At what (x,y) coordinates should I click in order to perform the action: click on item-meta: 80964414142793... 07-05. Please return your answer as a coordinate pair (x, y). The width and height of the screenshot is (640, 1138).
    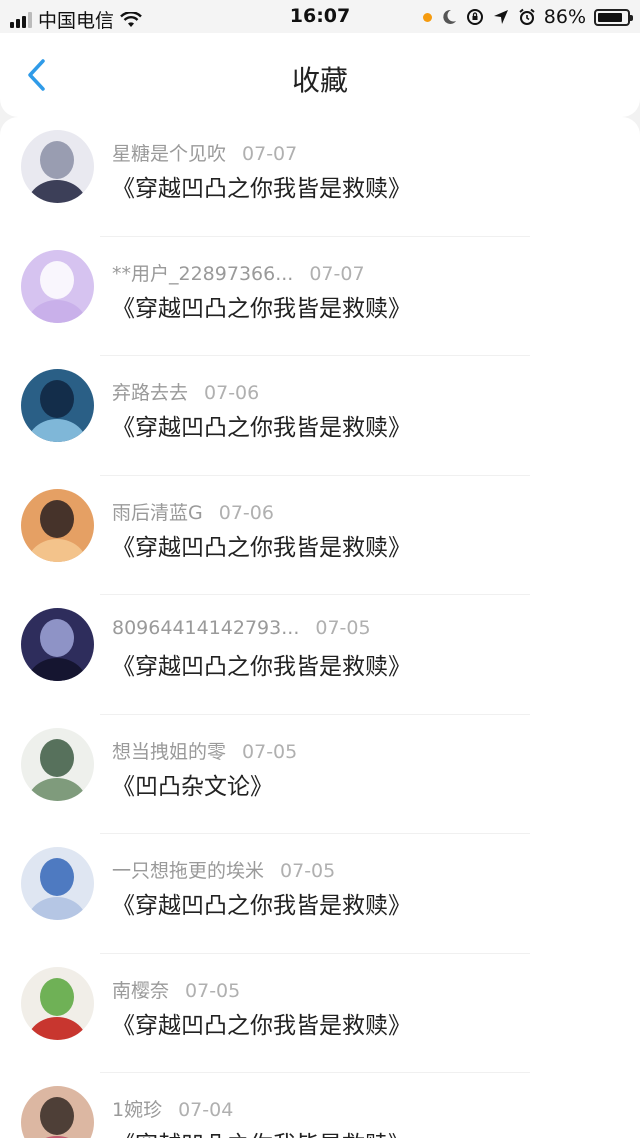
    Looking at the image, I should click on (241, 628).